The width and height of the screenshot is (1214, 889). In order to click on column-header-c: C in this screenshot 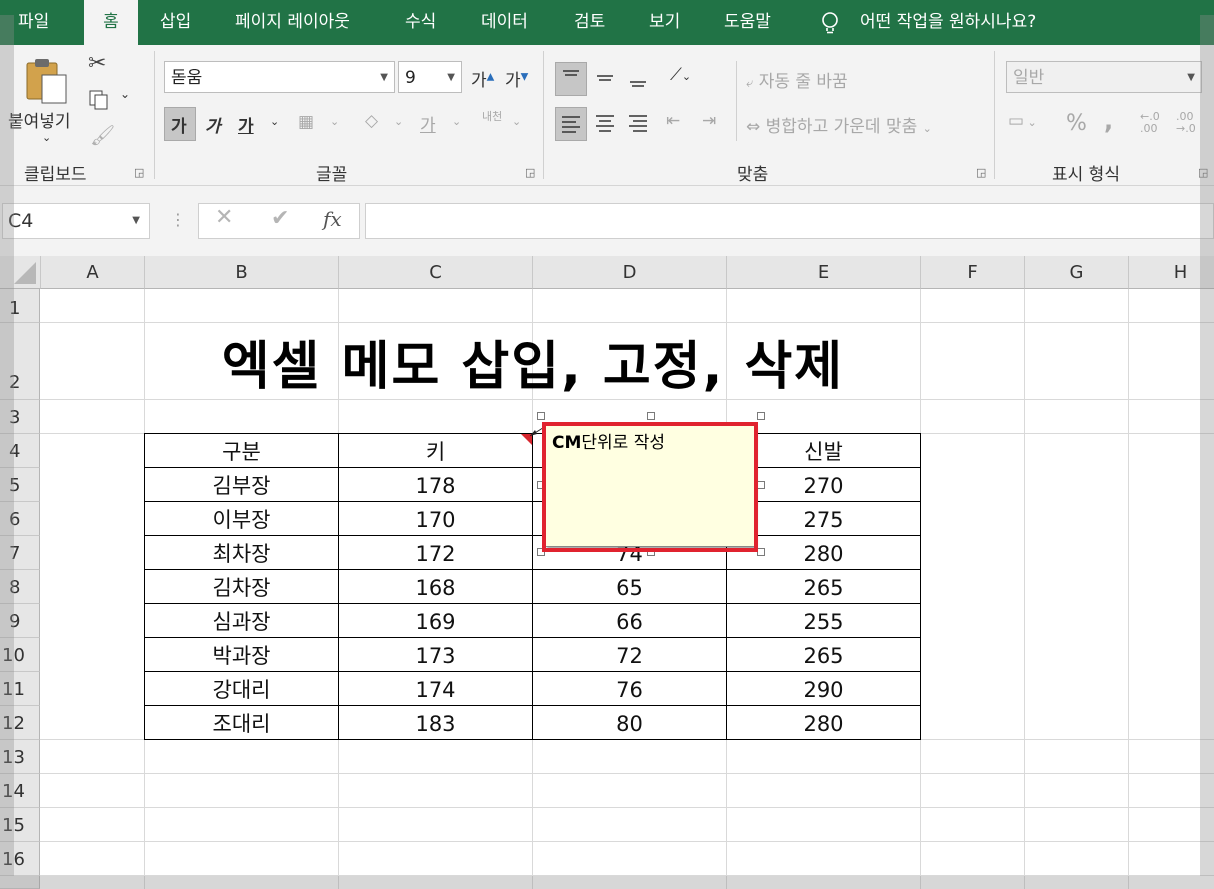, I will do `click(436, 272)`.